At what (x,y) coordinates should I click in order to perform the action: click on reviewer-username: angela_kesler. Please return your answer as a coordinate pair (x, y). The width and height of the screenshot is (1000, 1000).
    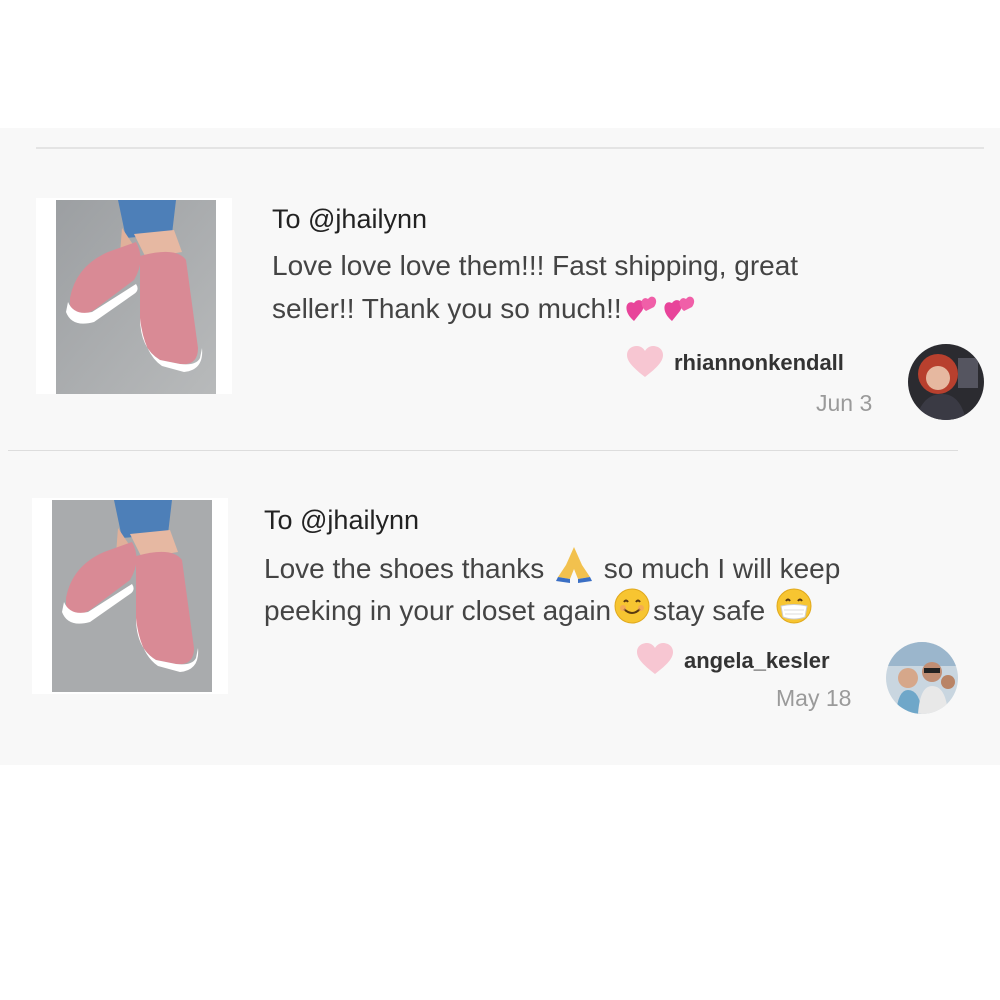
    Looking at the image, I should click on (757, 661).